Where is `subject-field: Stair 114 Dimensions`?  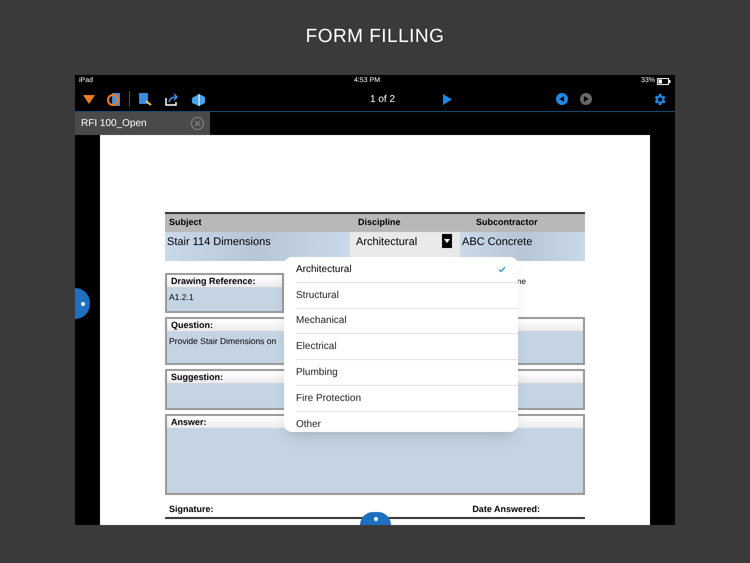
subject-field: Stair 114 Dimensions is located at coordinates (257, 246).